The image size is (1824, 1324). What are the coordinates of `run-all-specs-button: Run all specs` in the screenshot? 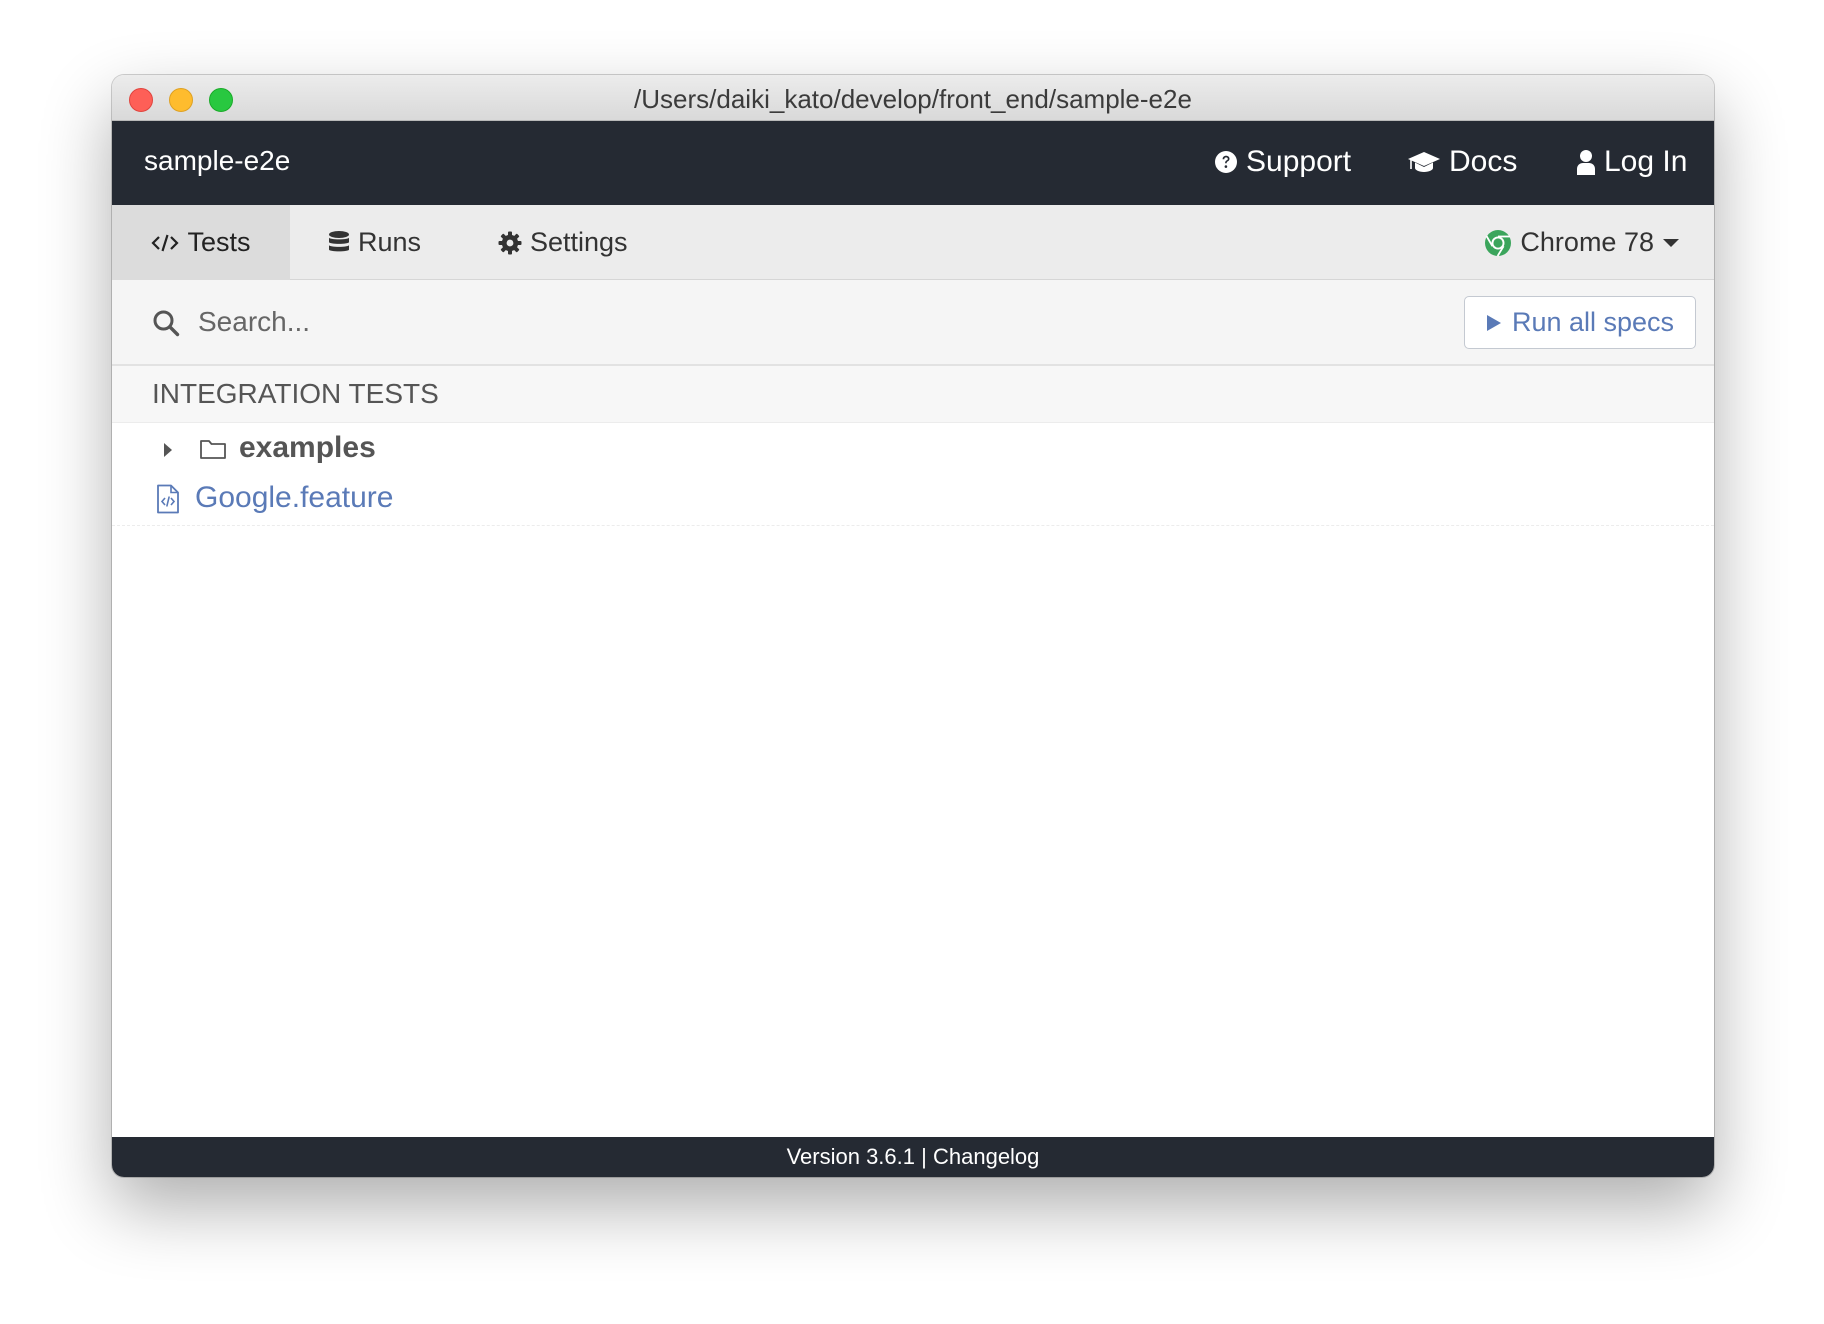 It's located at (1580, 322).